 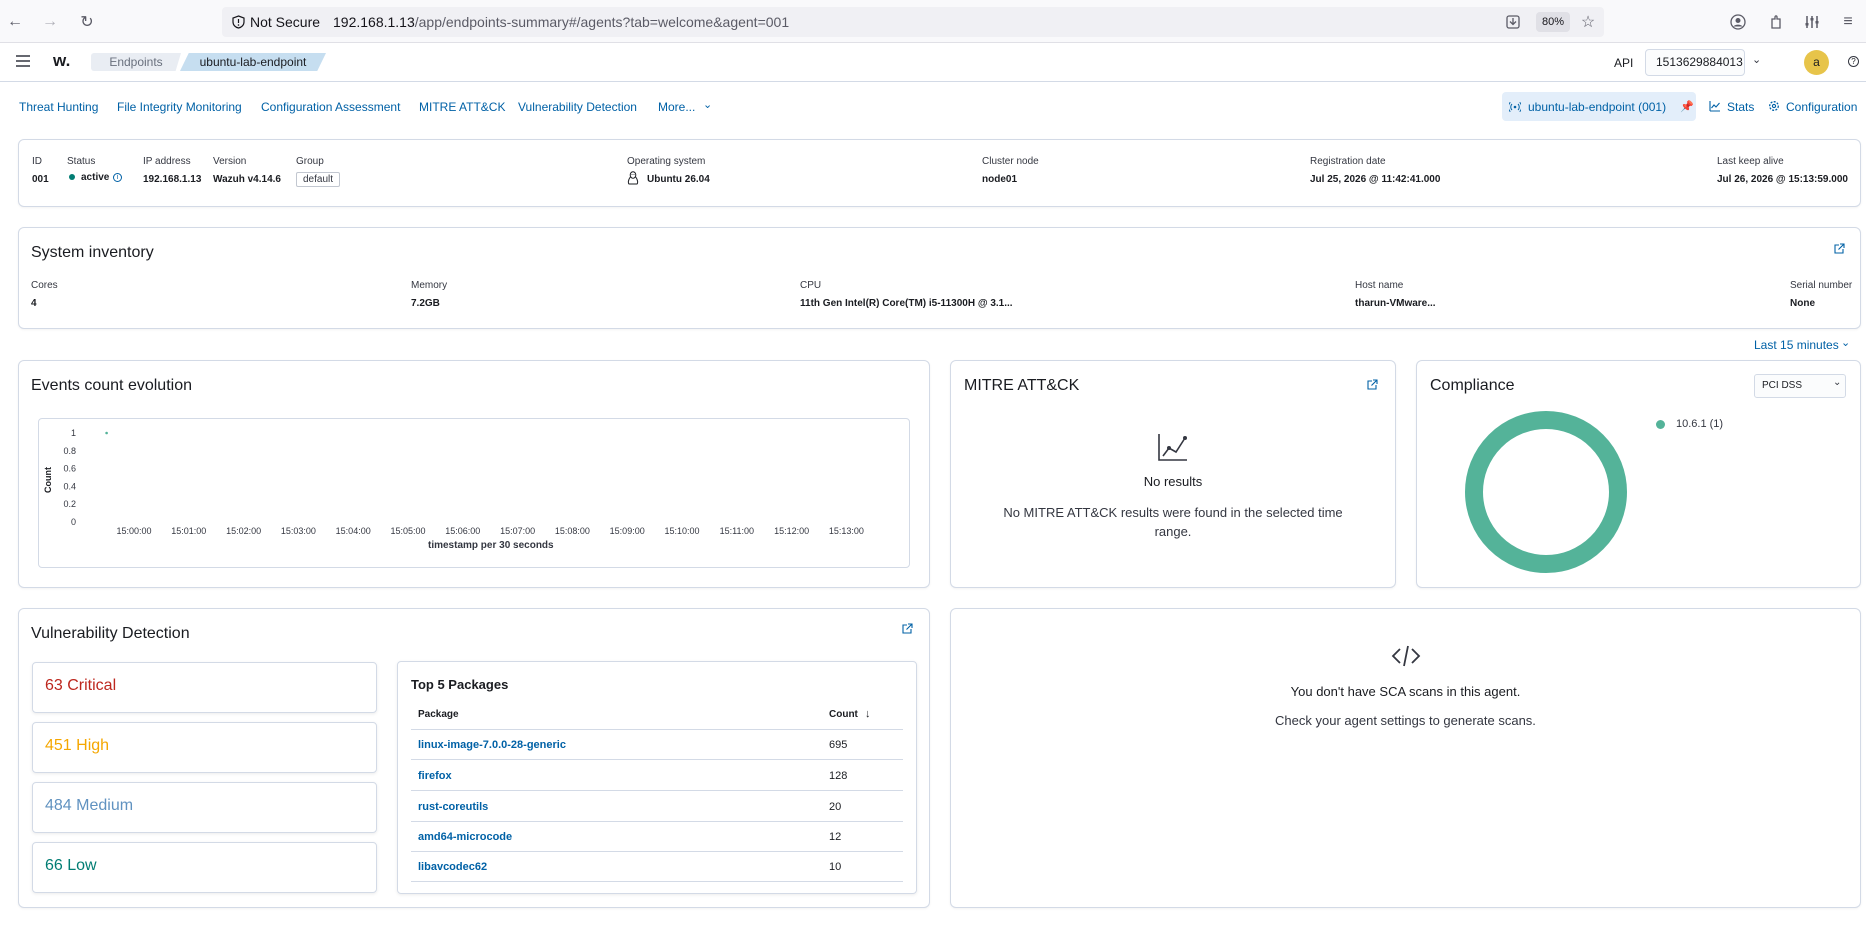 What do you see at coordinates (452, 867) in the screenshot?
I see `package-link: libavcodec62` at bounding box center [452, 867].